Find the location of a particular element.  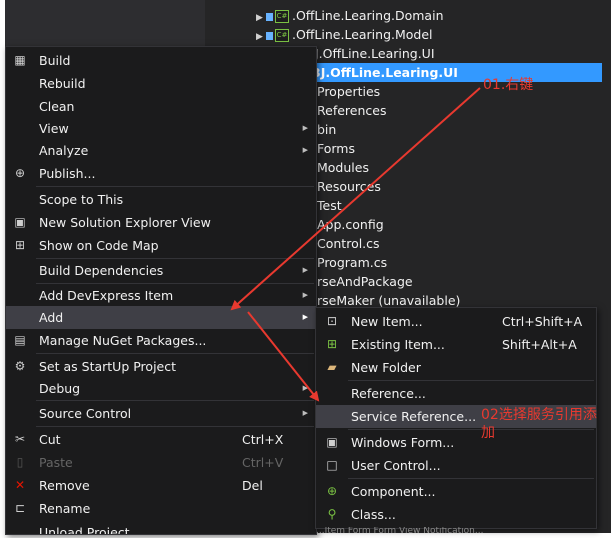

menu-item-debug: Debug ▶ is located at coordinates (161, 388).